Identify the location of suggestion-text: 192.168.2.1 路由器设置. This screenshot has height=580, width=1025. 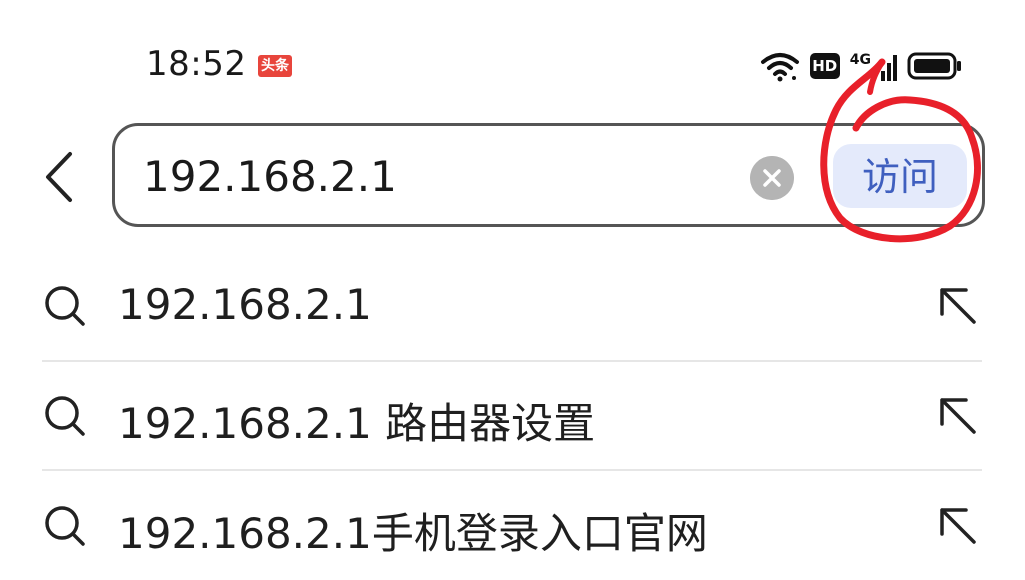
(357, 423).